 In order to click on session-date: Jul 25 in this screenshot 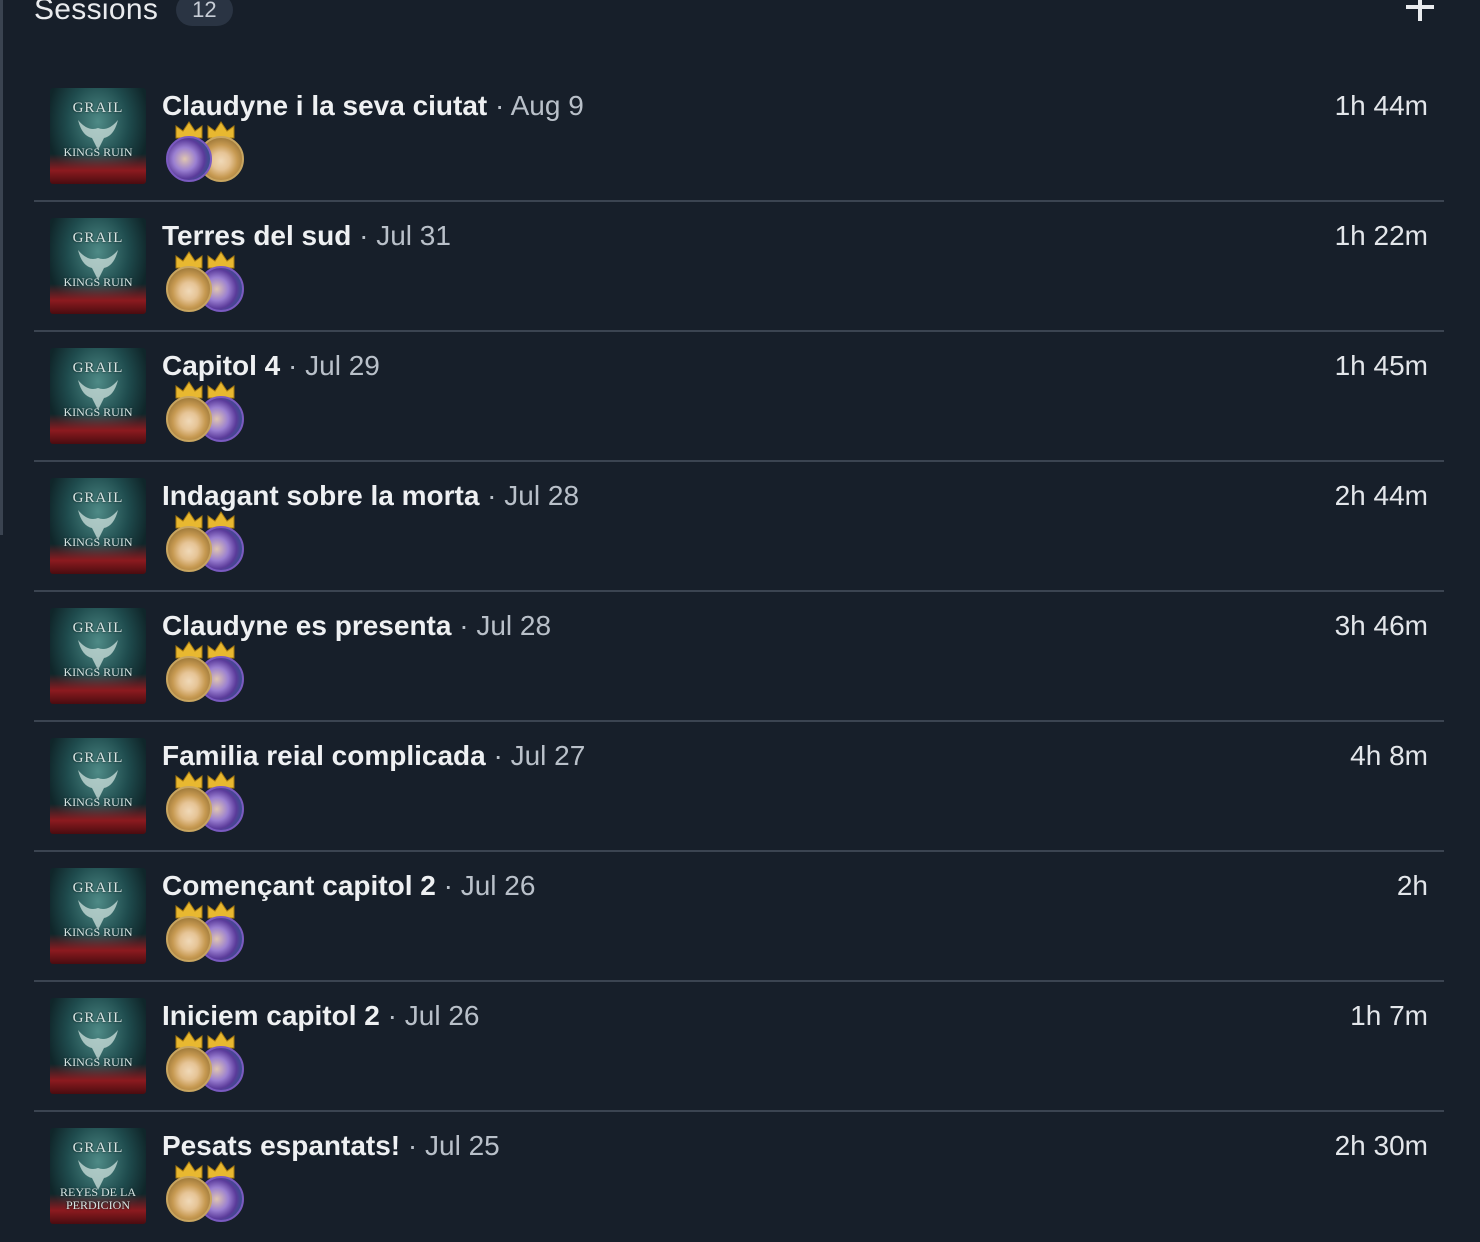, I will do `click(462, 1145)`.